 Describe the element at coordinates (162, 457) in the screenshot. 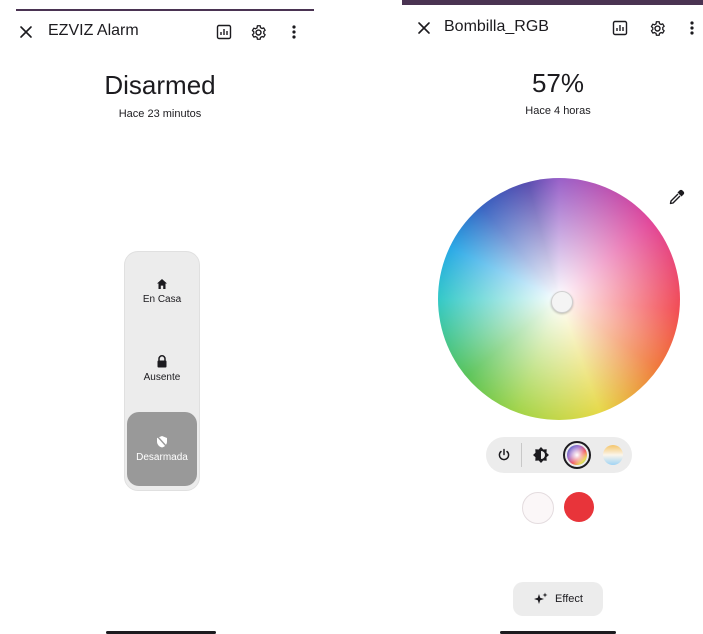

I see `mode-label: Desarmada` at that location.